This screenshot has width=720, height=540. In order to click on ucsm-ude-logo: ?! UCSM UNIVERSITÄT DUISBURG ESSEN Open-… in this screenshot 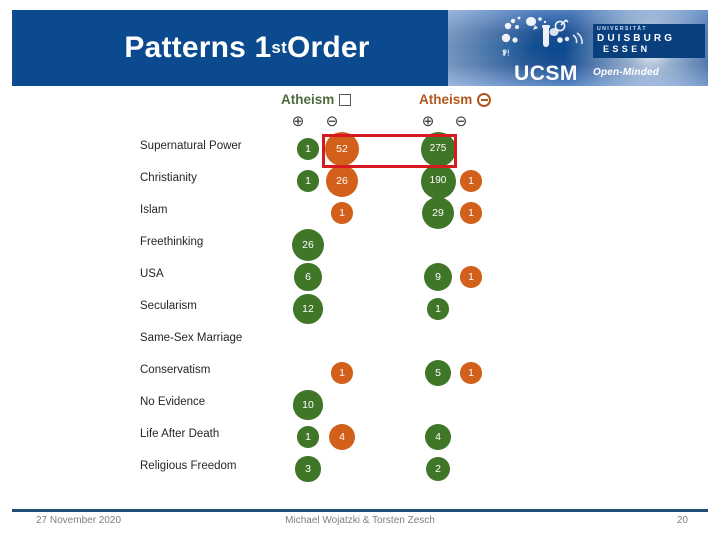, I will do `click(600, 48)`.